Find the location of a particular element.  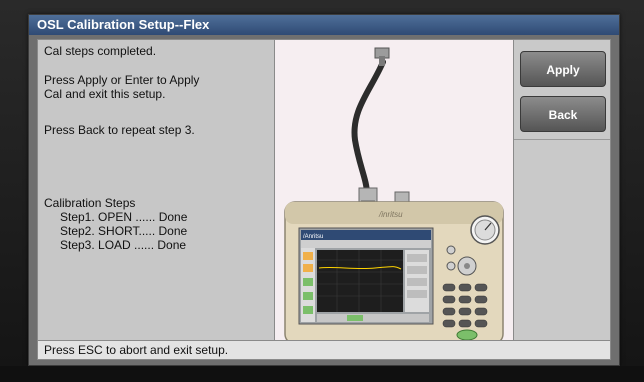

instruction-apply-line1: Press Apply or Enter to Apply is located at coordinates (122, 80).